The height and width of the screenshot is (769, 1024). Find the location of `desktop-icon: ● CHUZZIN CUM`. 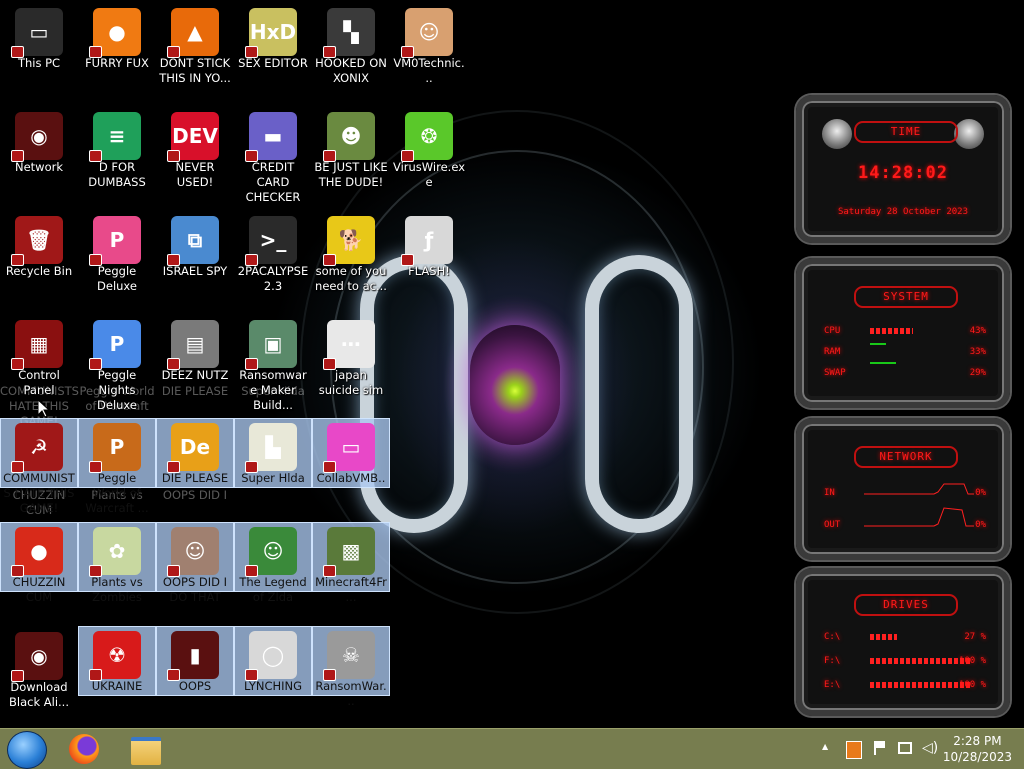

desktop-icon: ● CHUZZIN CUM is located at coordinates (39, 563).